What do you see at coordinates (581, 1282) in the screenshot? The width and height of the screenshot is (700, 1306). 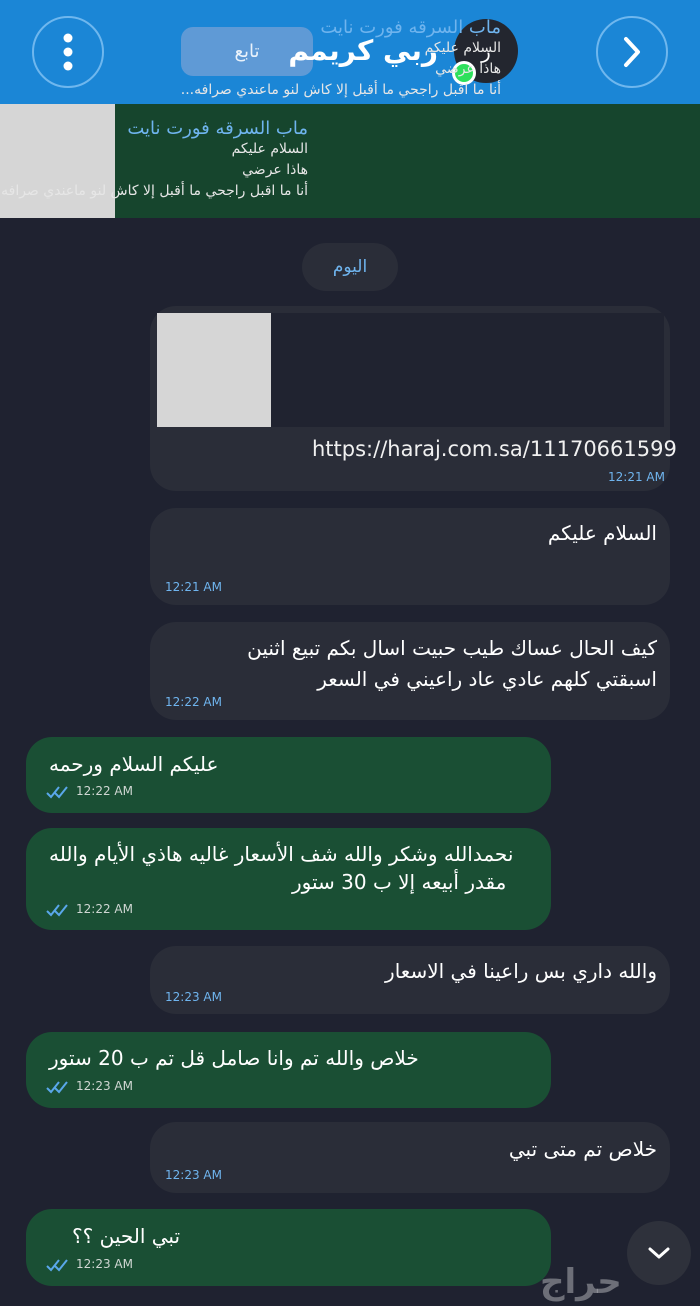 I see `watermark-logo: حراج` at bounding box center [581, 1282].